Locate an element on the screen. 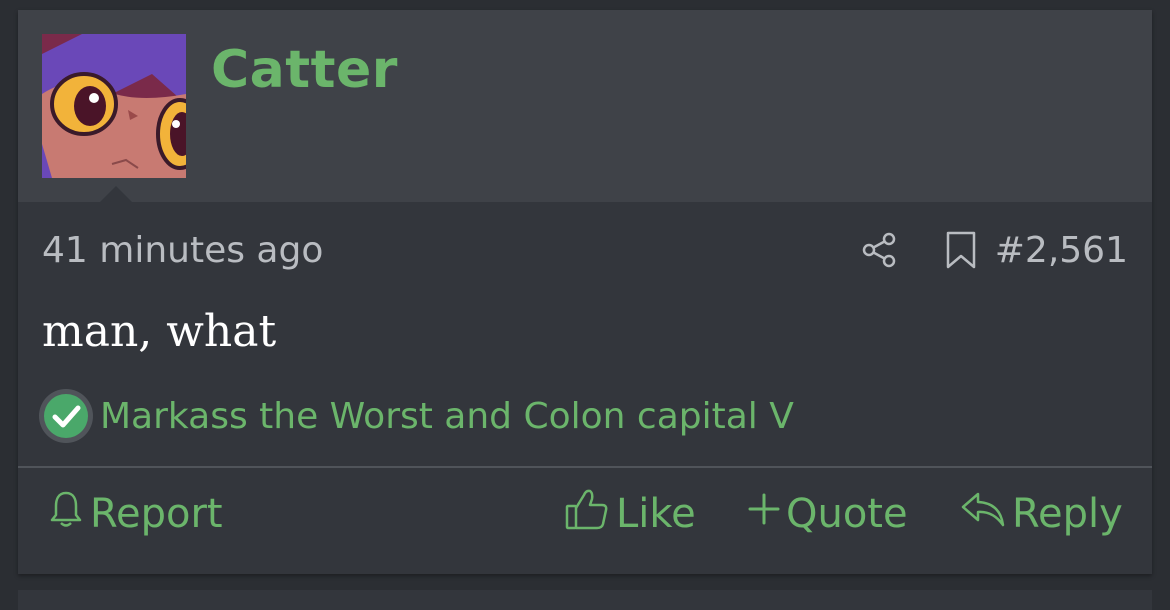 Image resolution: width=1170 pixels, height=610 pixels. post-meta: 41 minutes ago #2,561 is located at coordinates (585, 250).